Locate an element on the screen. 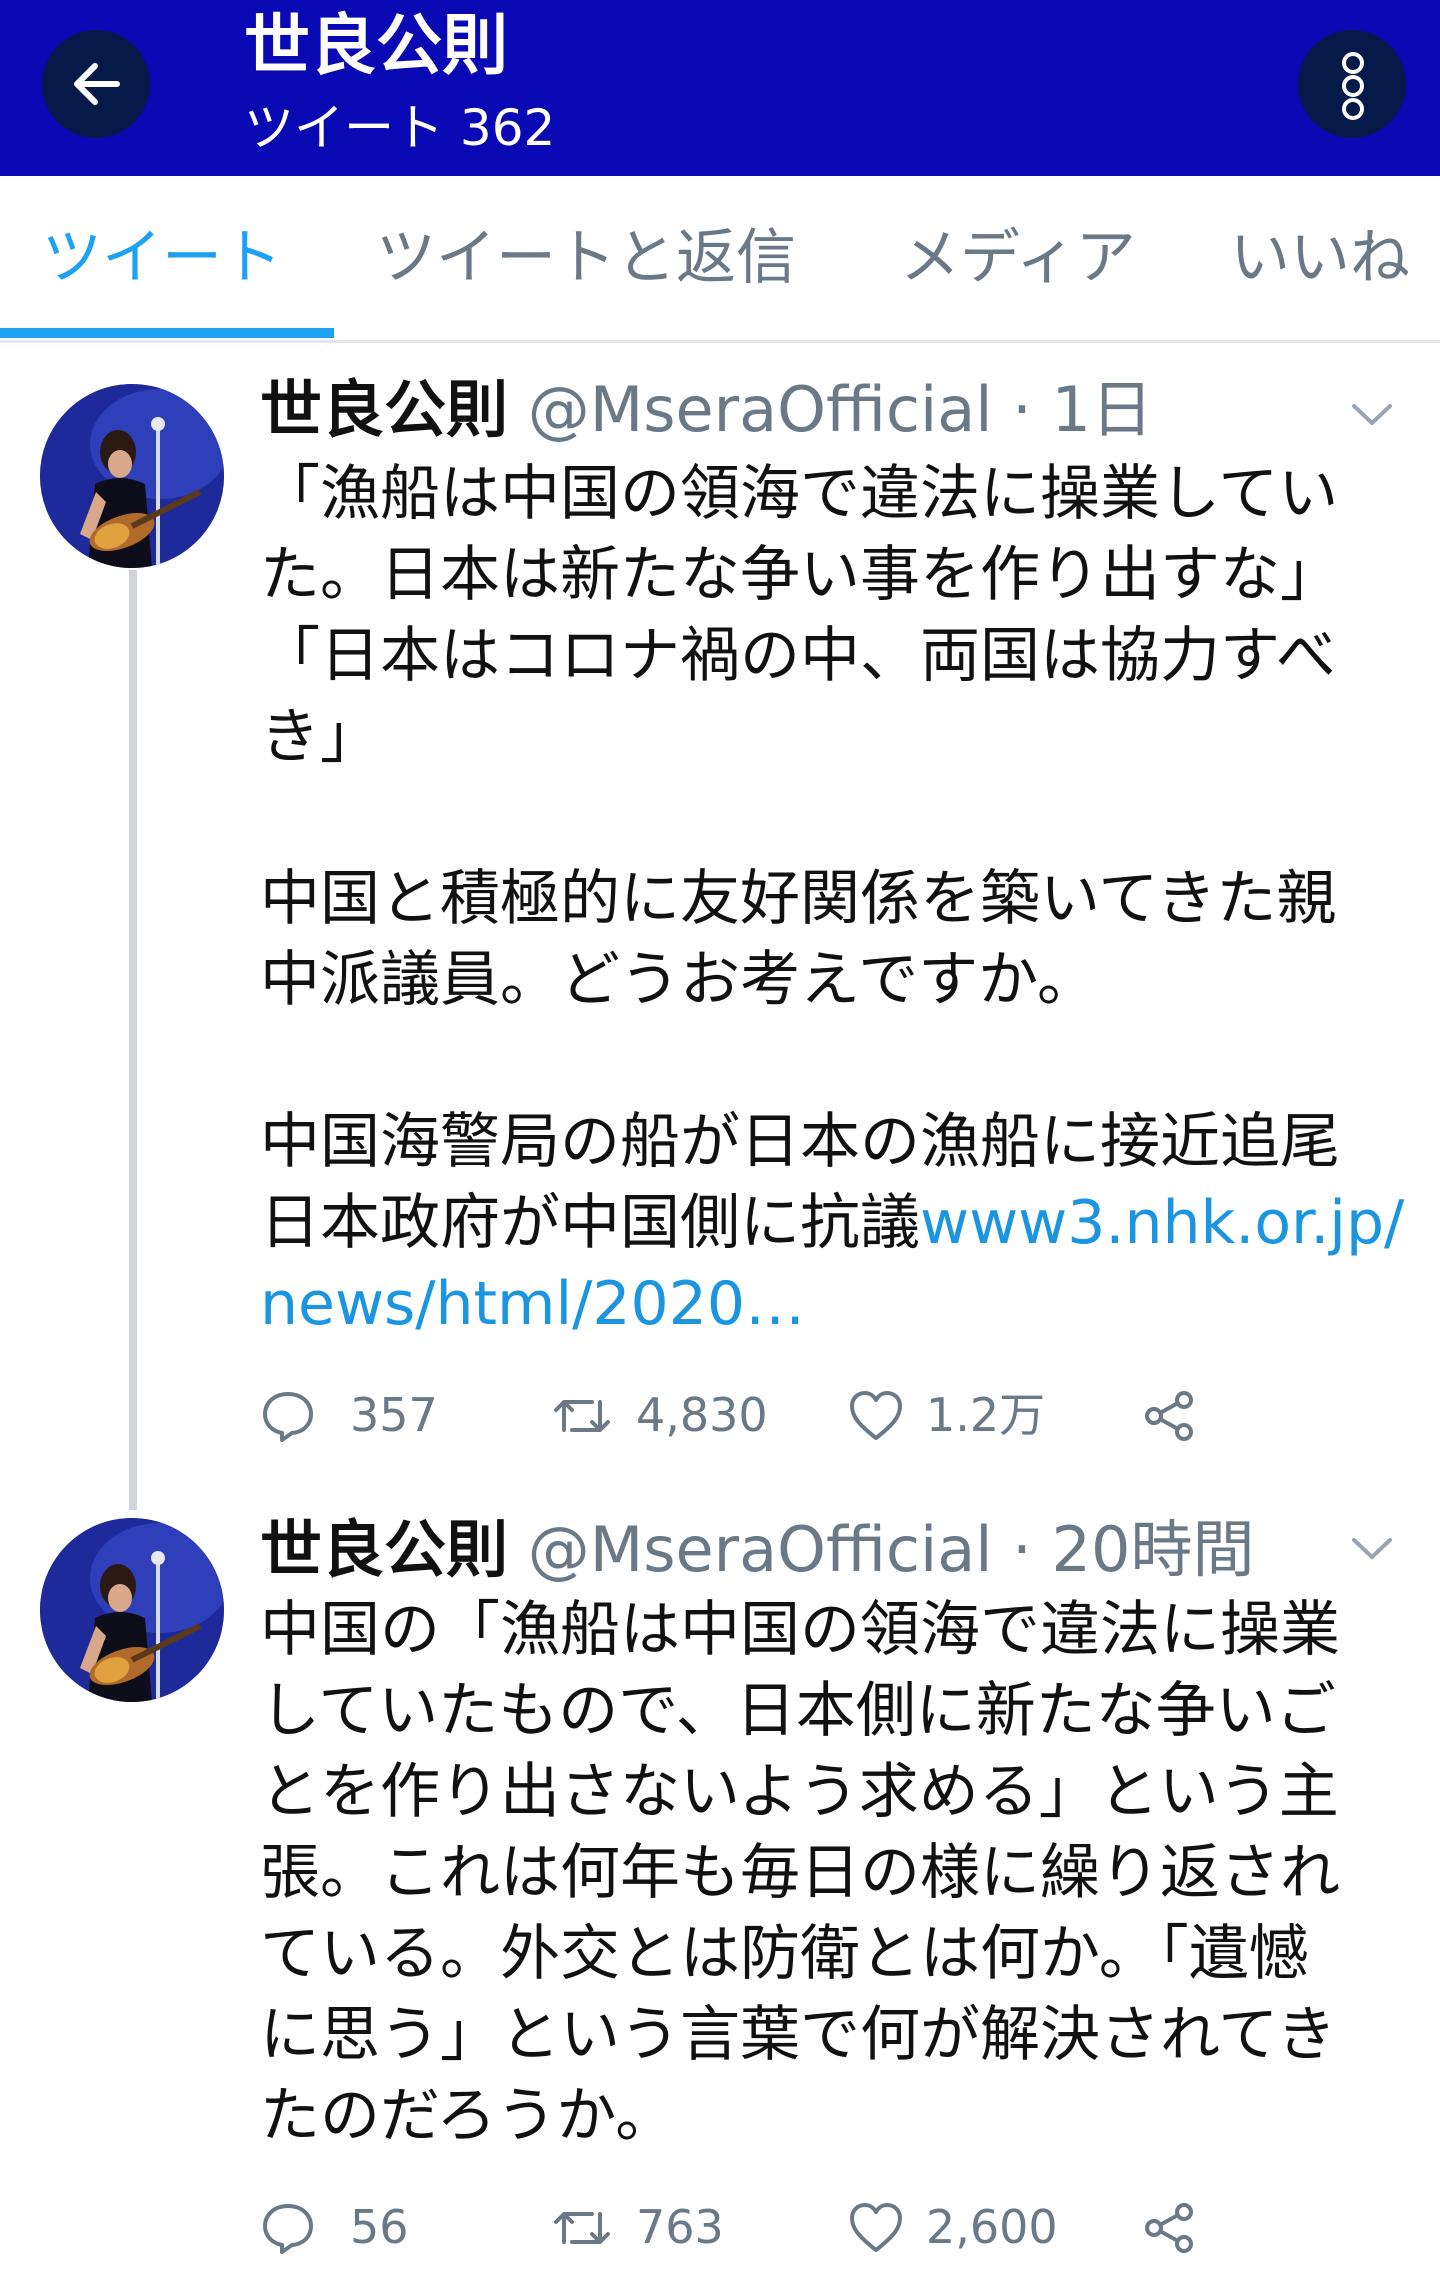  news-link: www3.nhk.or.jp/ is located at coordinates (1162, 1223).